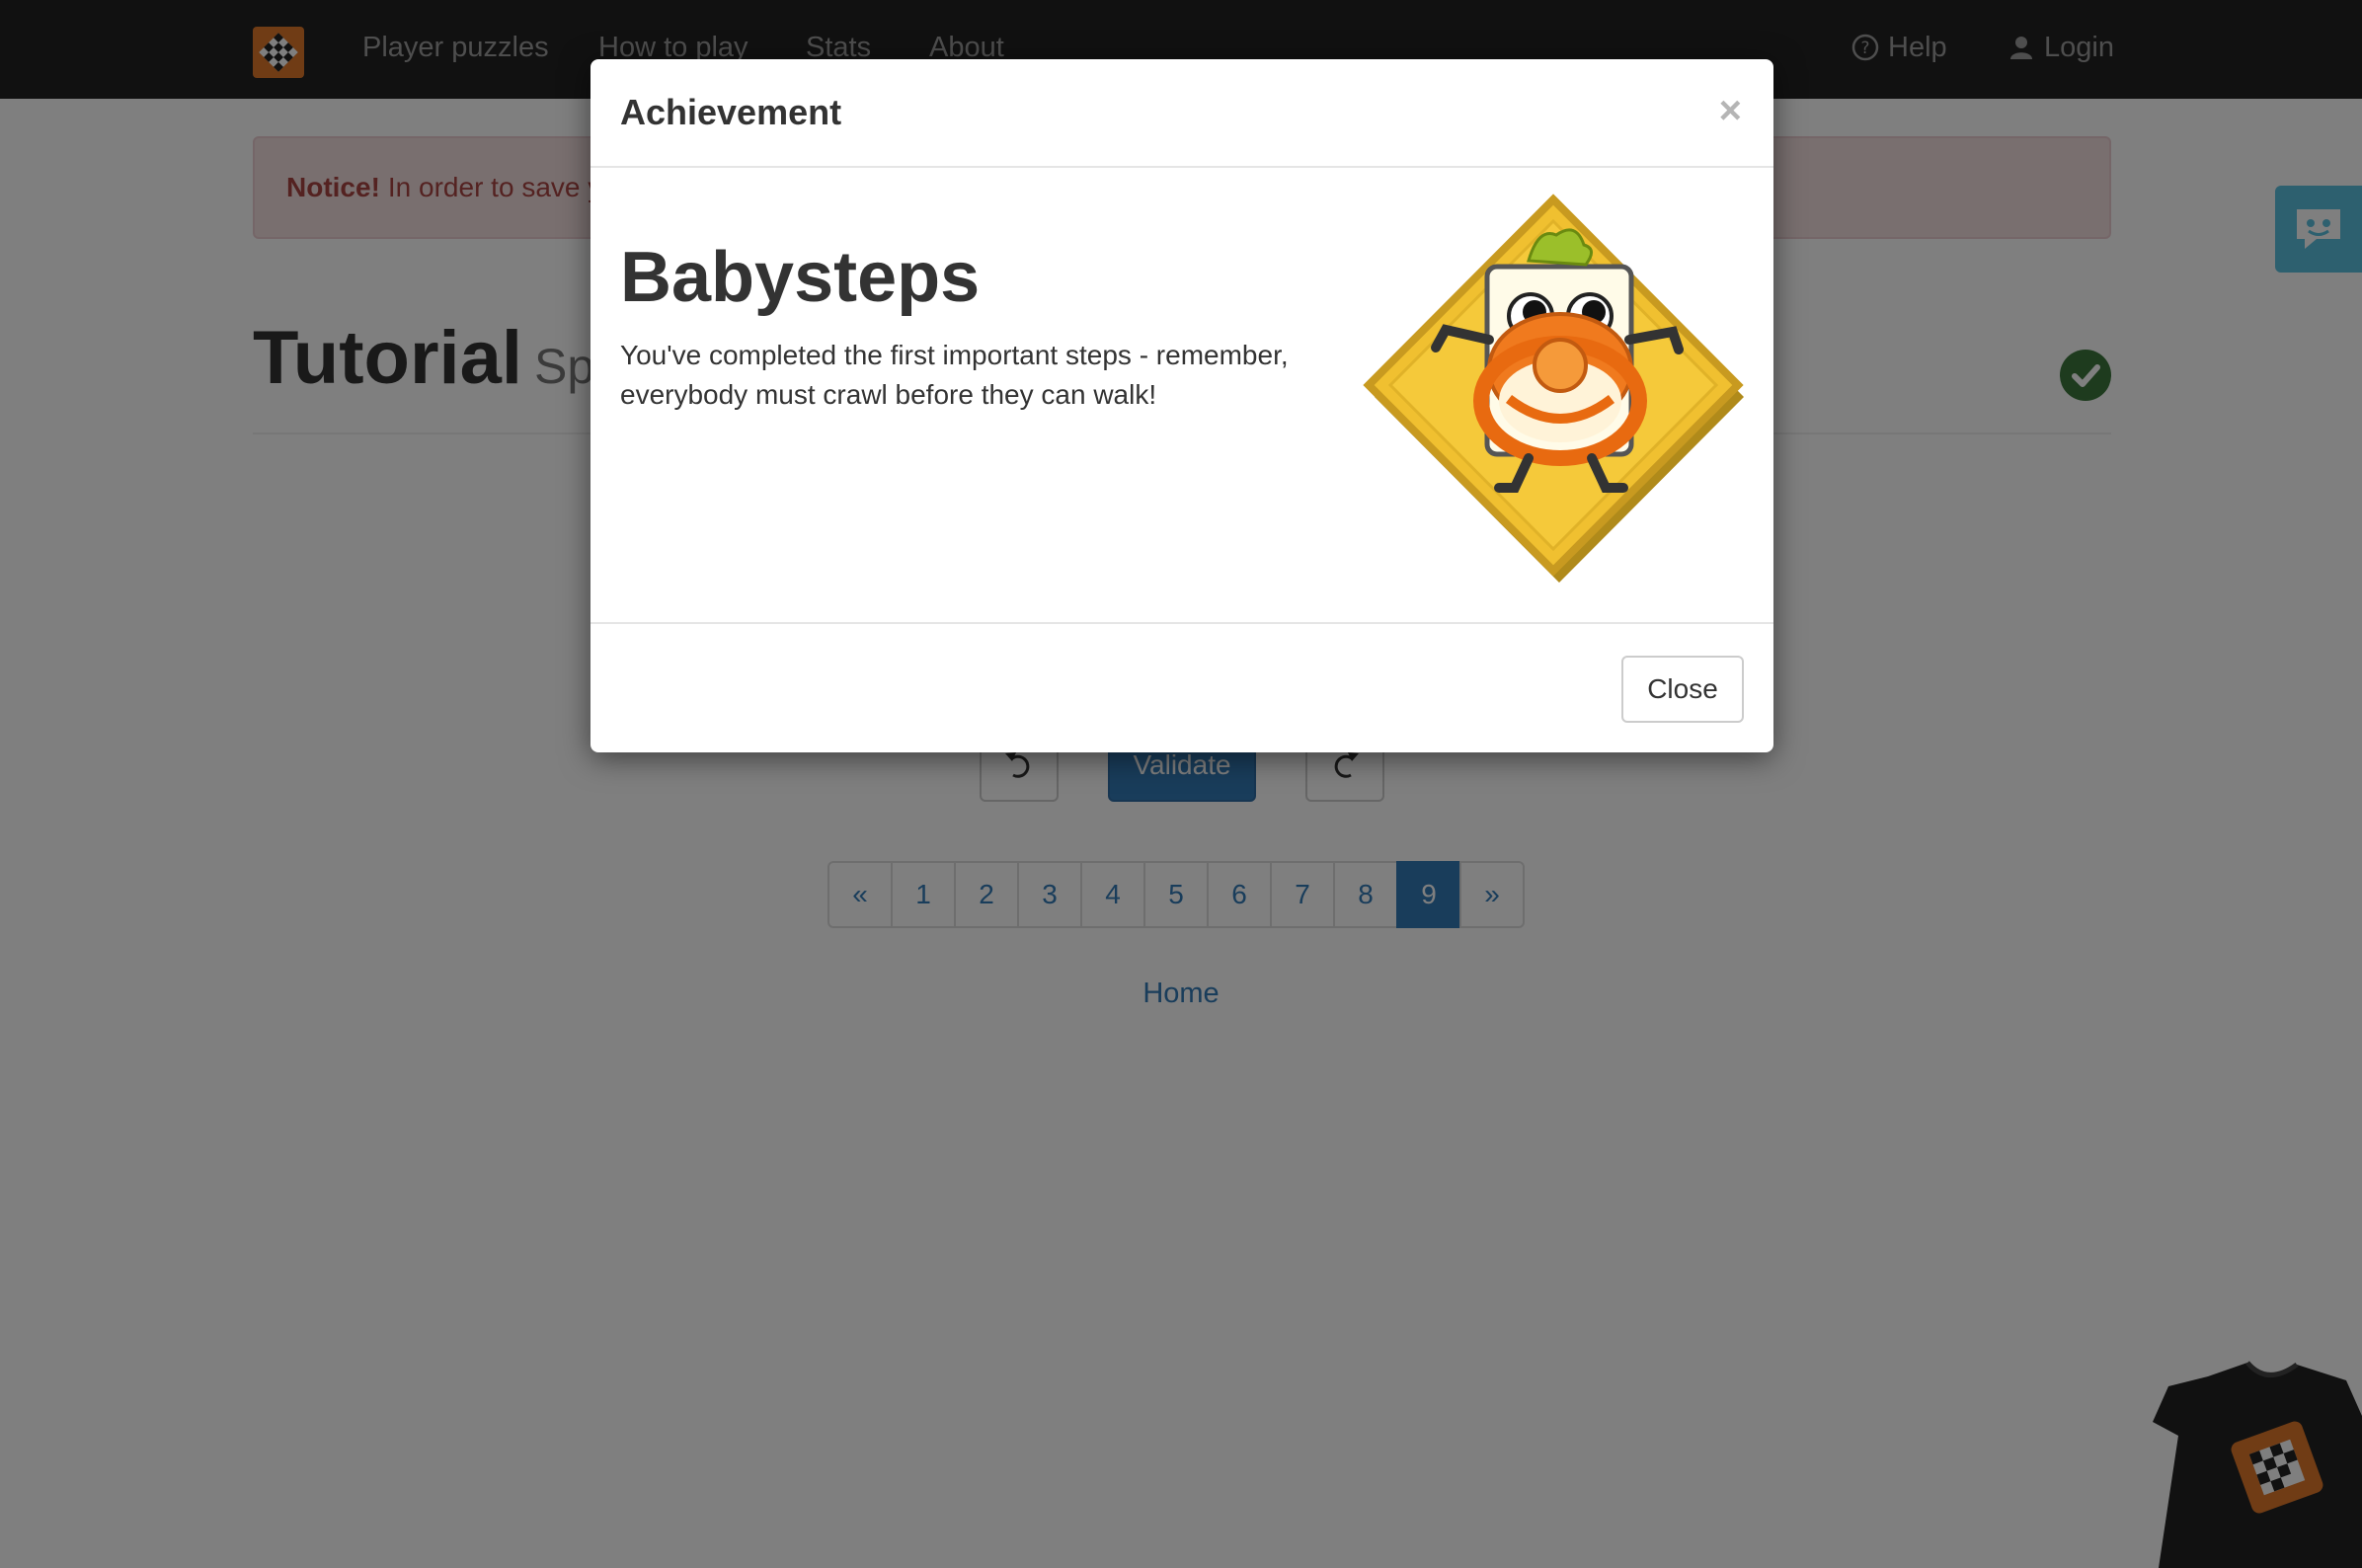 The width and height of the screenshot is (2362, 1568). I want to click on modal-title: Achievement, so click(731, 112).